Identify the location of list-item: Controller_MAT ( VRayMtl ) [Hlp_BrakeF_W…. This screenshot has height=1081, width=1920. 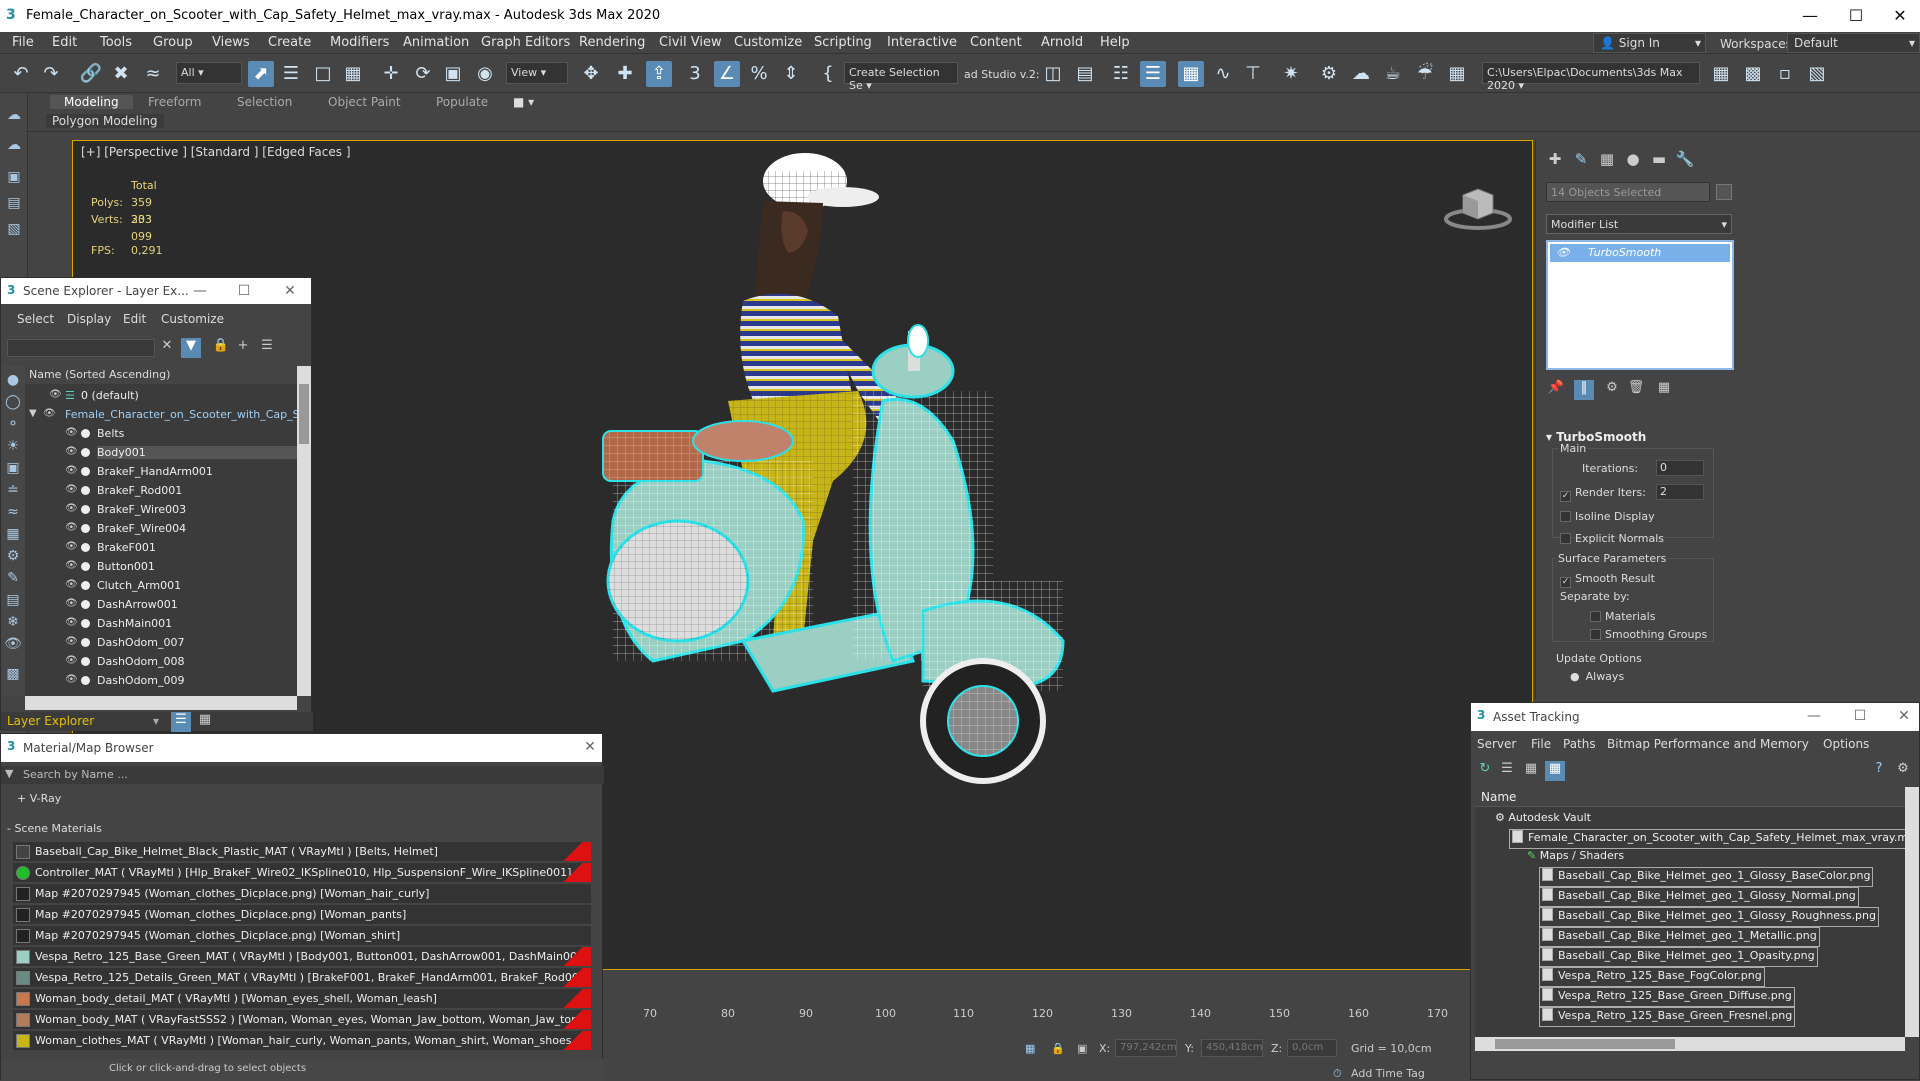
(302, 873).